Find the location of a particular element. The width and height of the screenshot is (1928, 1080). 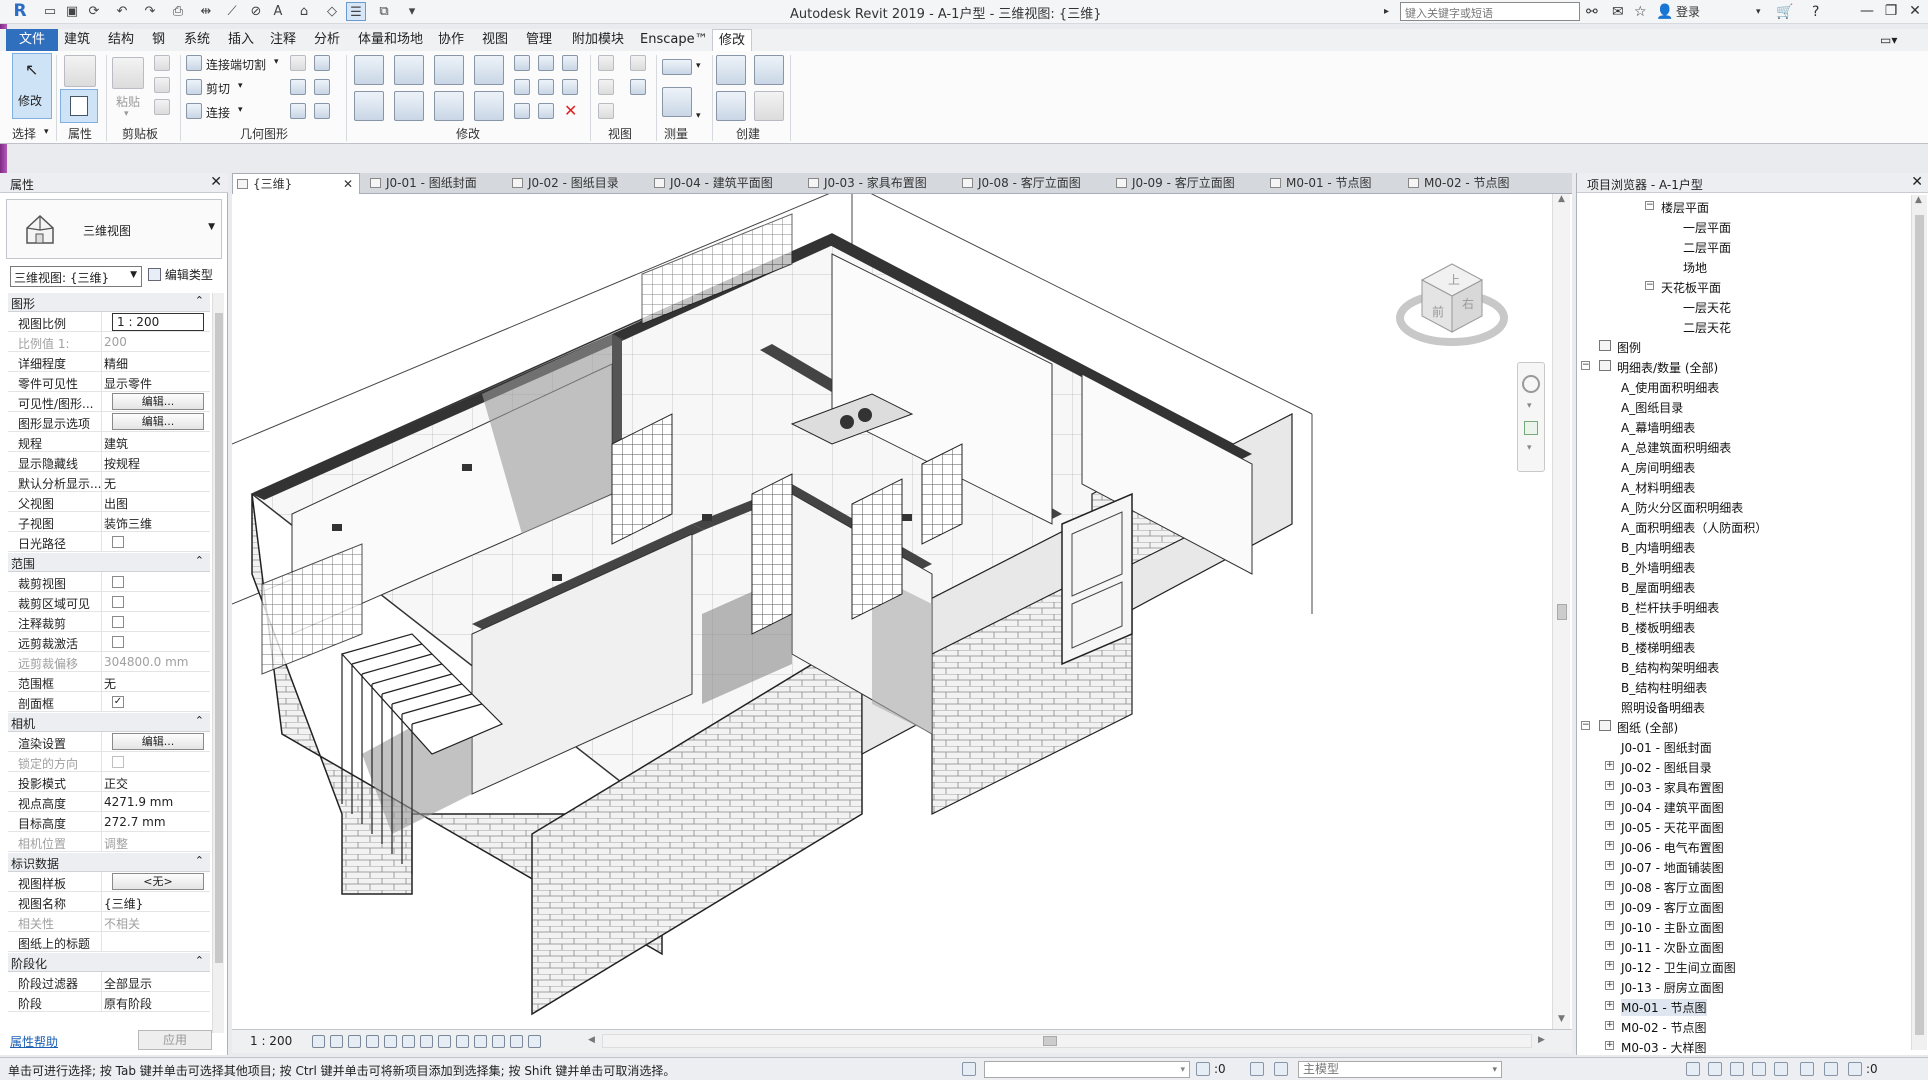

apply-button: 应用 is located at coordinates (175, 1040).